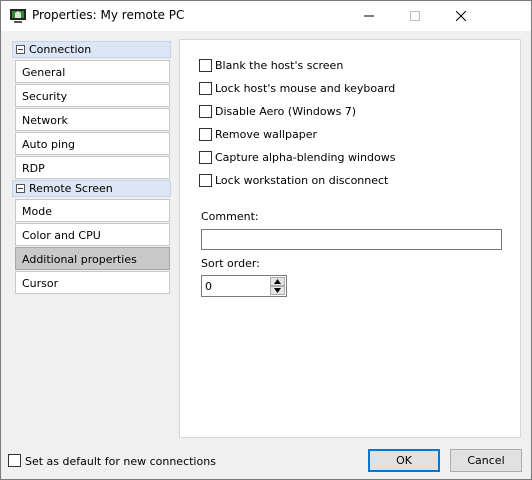 The image size is (532, 480). What do you see at coordinates (230, 263) in the screenshot?
I see `sort-order-label: Sort order:` at bounding box center [230, 263].